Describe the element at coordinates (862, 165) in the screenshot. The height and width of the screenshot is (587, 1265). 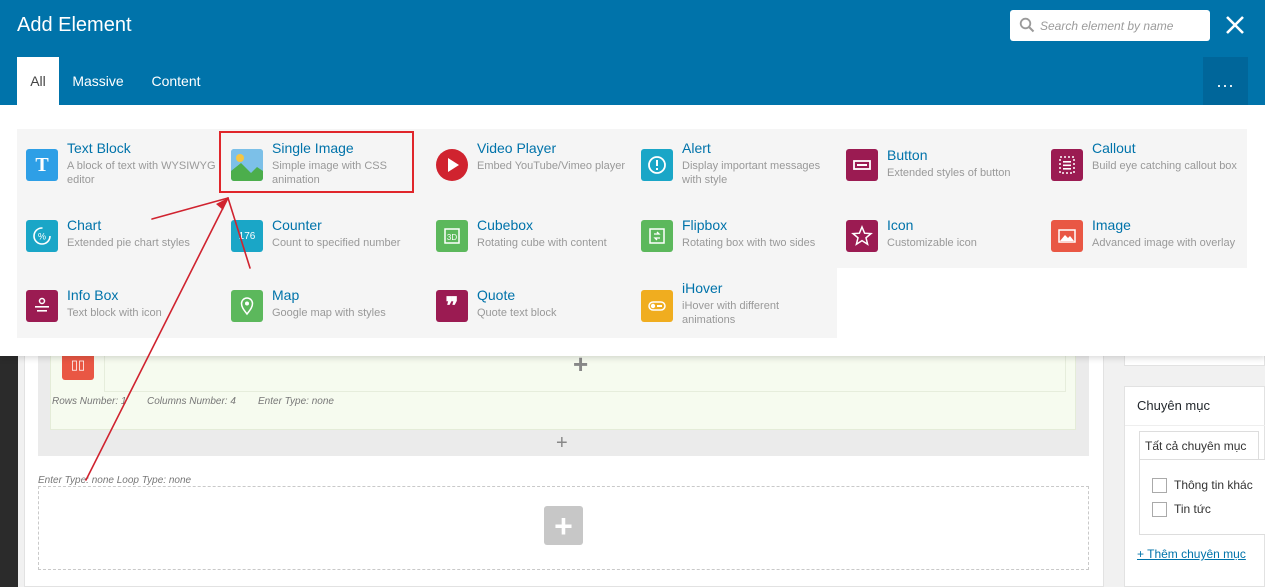
I see `button-icon` at that location.